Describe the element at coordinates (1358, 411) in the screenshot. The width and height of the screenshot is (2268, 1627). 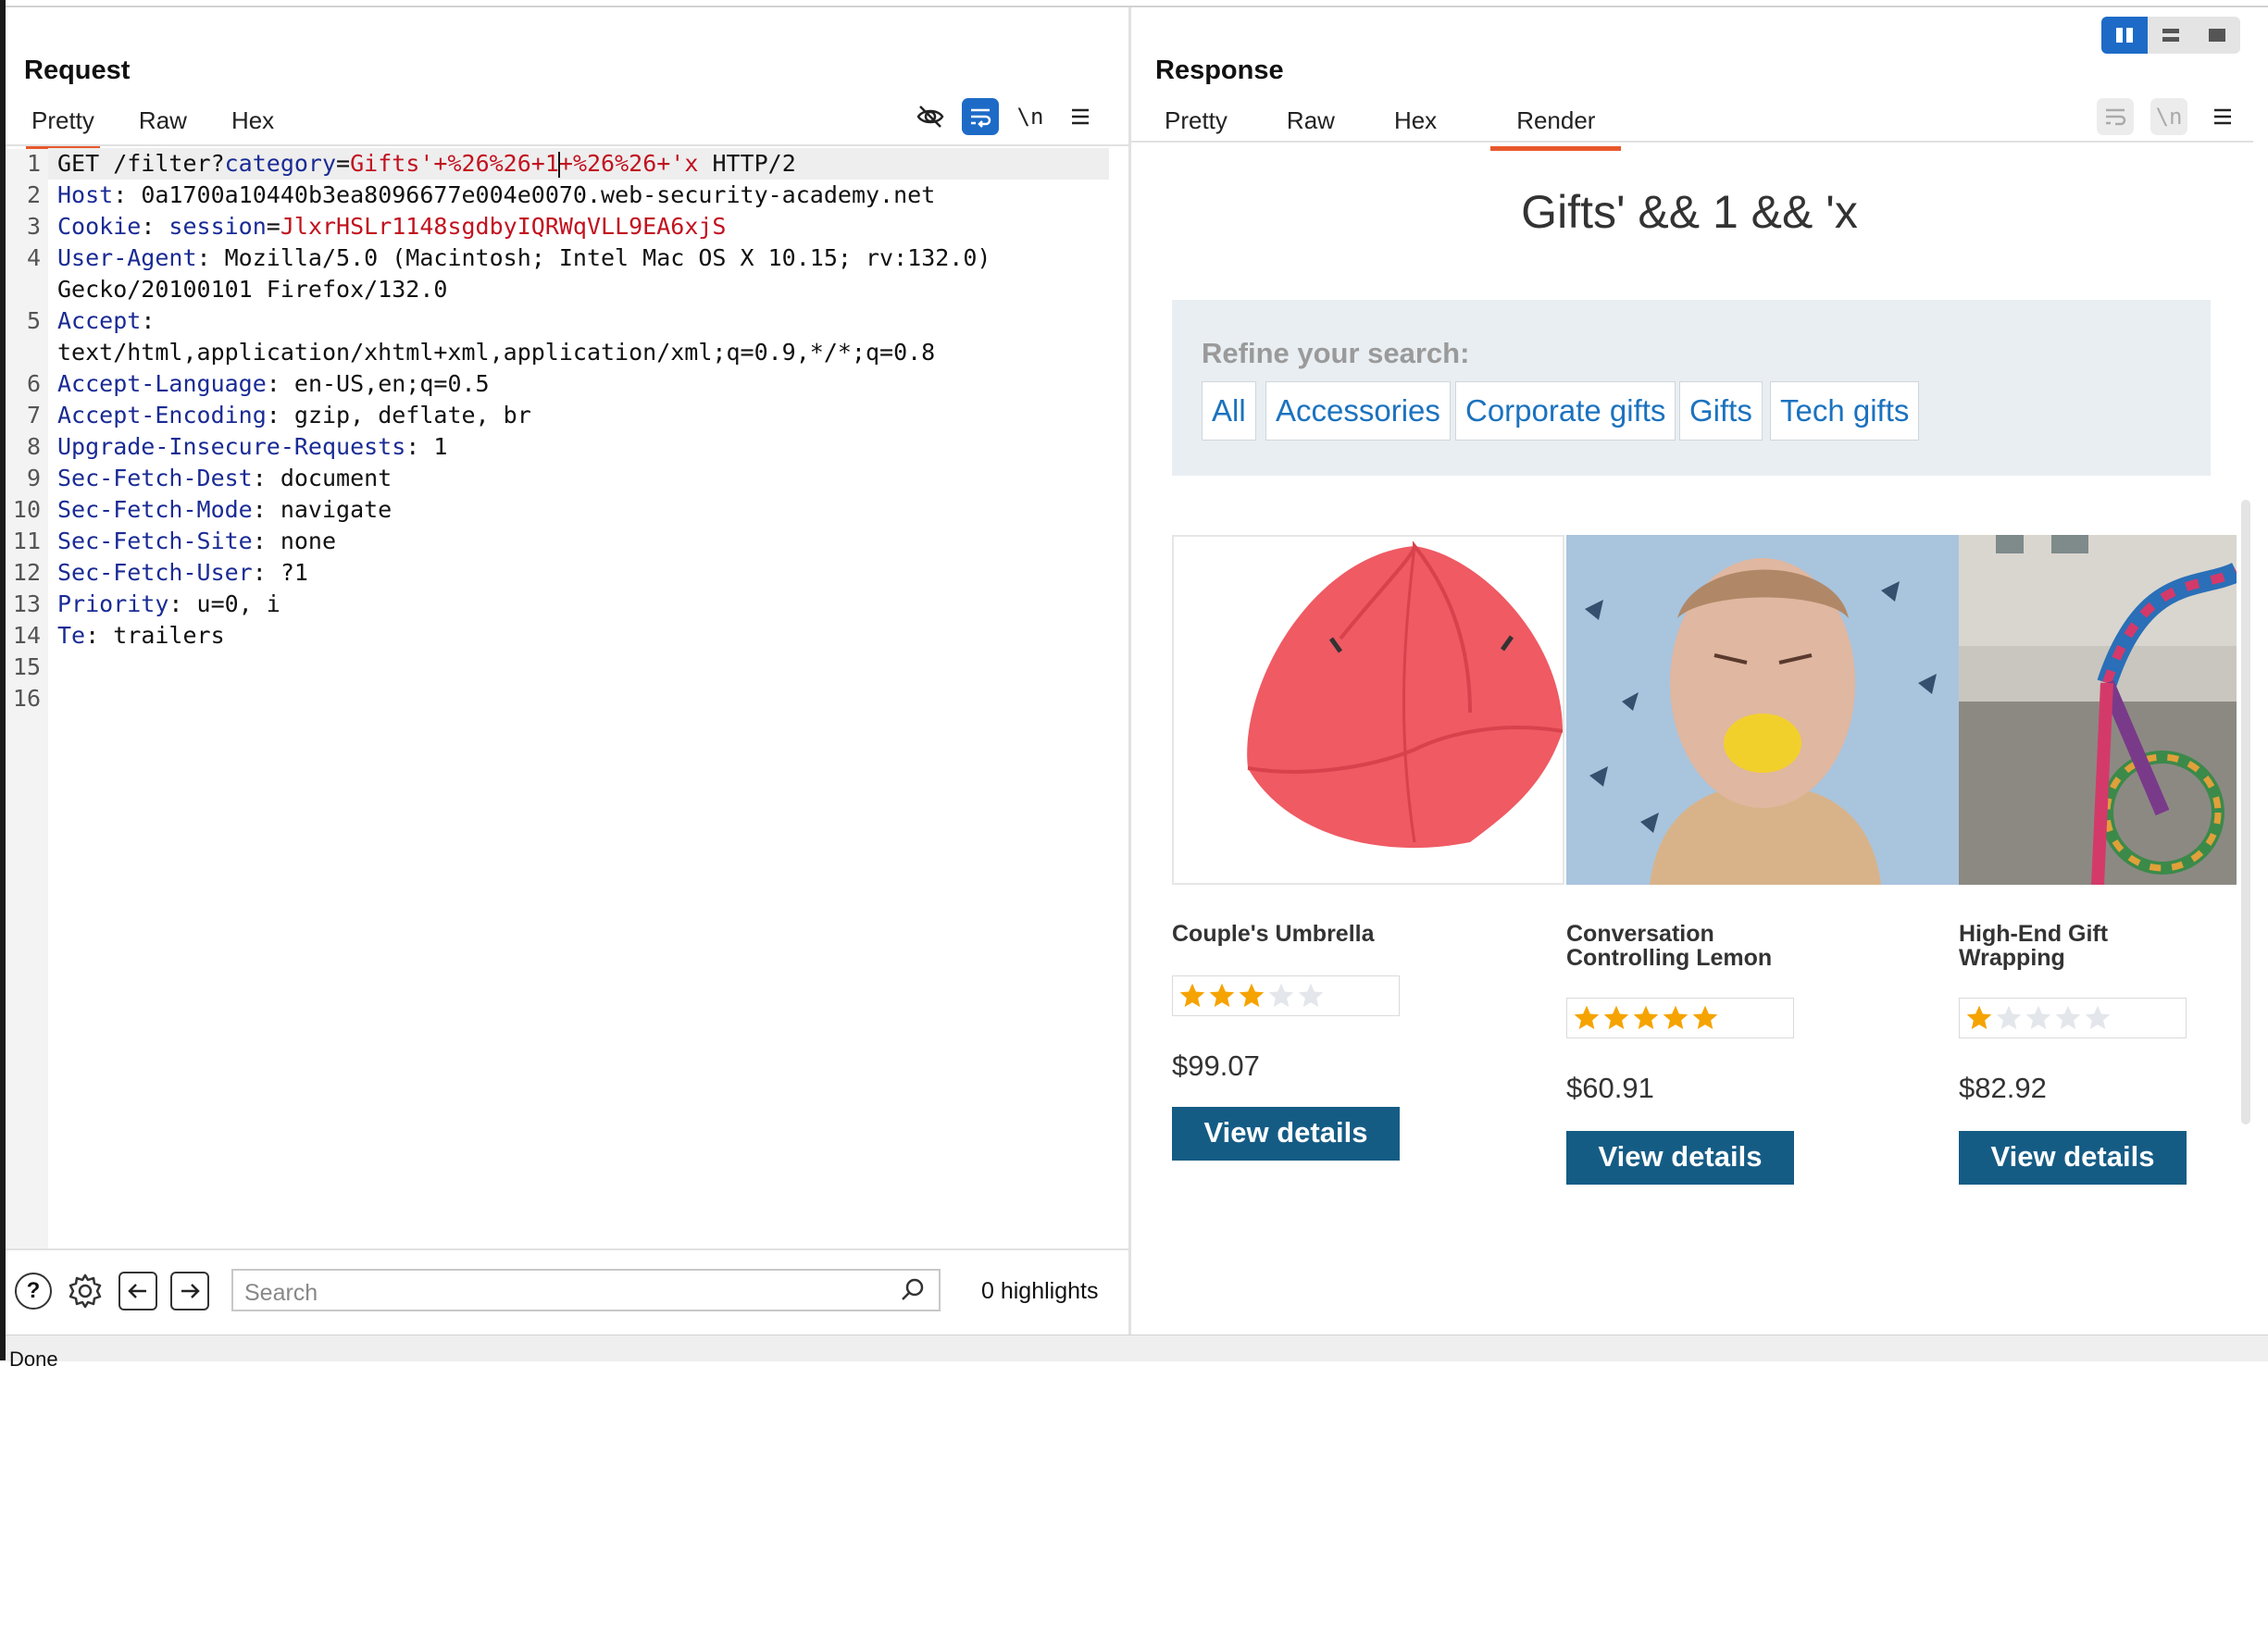
I see `category-link-accessories: Accessories` at that location.